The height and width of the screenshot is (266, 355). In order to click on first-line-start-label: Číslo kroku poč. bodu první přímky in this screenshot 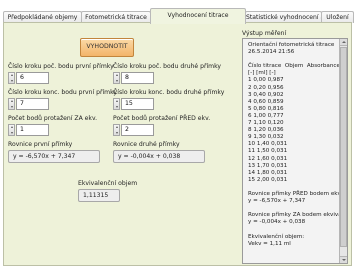, I will do `click(61, 66)`.